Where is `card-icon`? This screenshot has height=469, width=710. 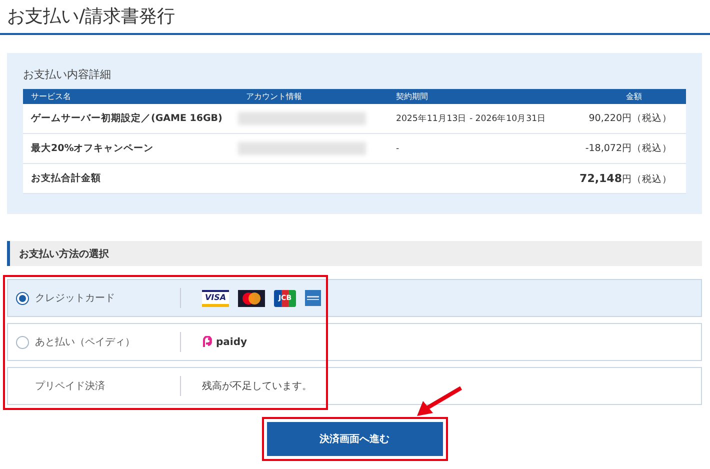 card-icon is located at coordinates (313, 298).